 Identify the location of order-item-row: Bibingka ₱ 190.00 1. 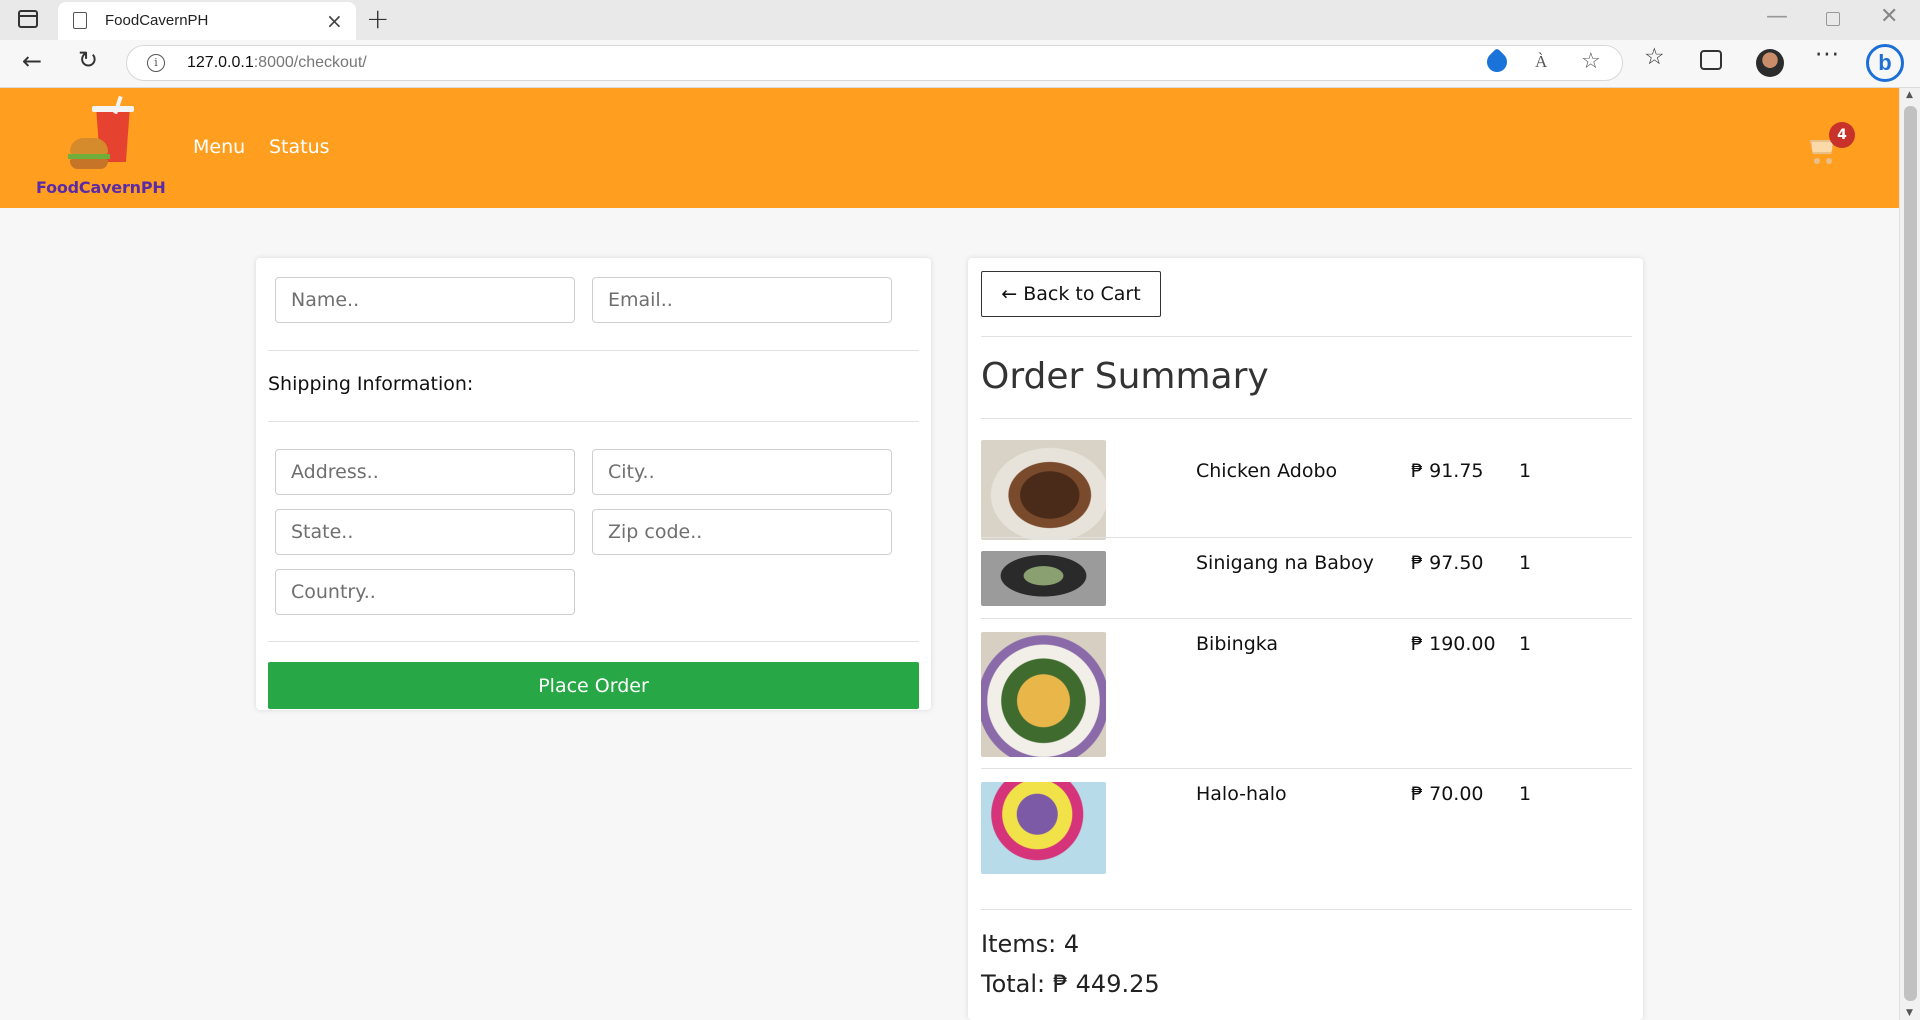
(1306, 693).